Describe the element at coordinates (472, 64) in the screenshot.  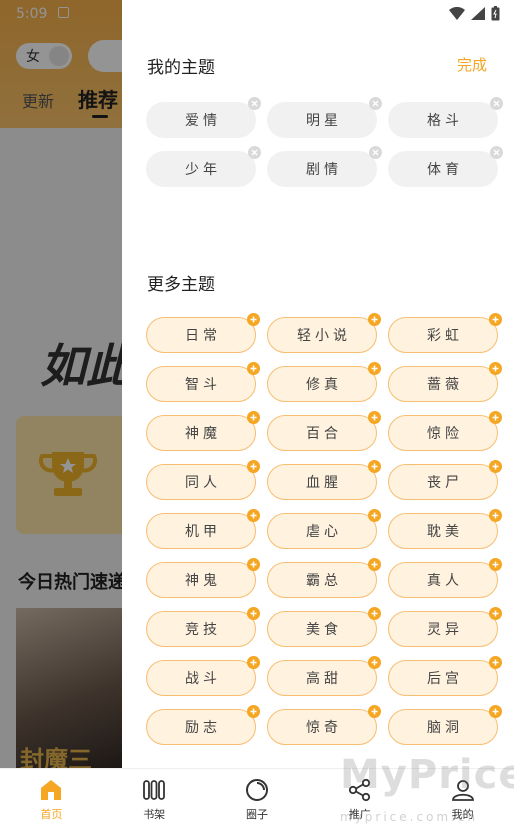
I see `done-button: 完成` at that location.